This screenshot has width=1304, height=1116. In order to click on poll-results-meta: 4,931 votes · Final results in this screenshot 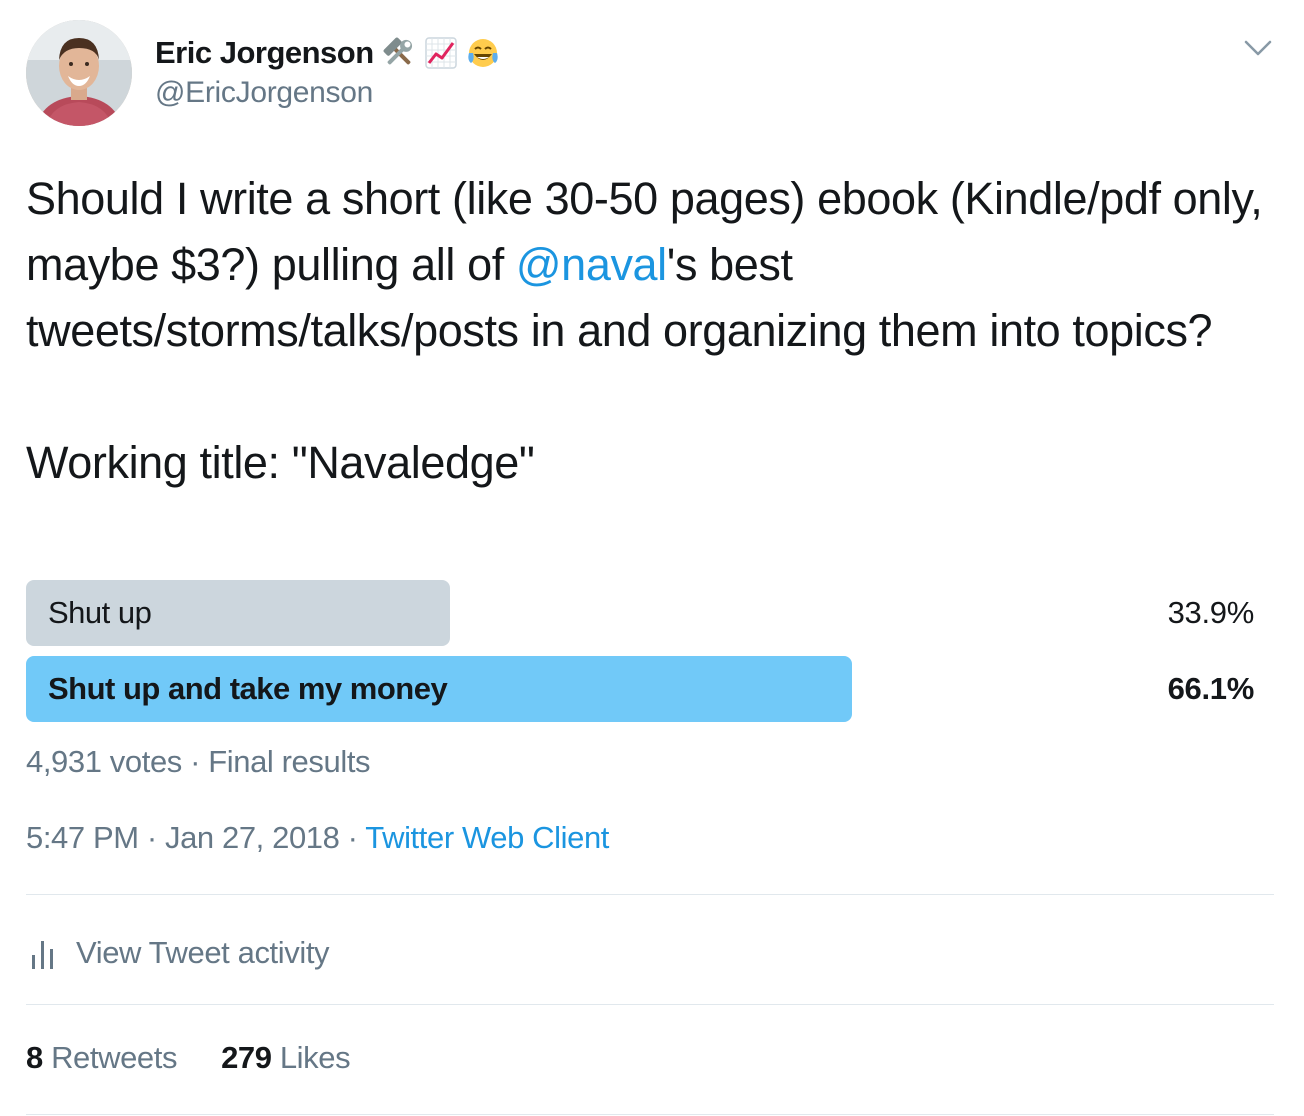, I will do `click(198, 761)`.